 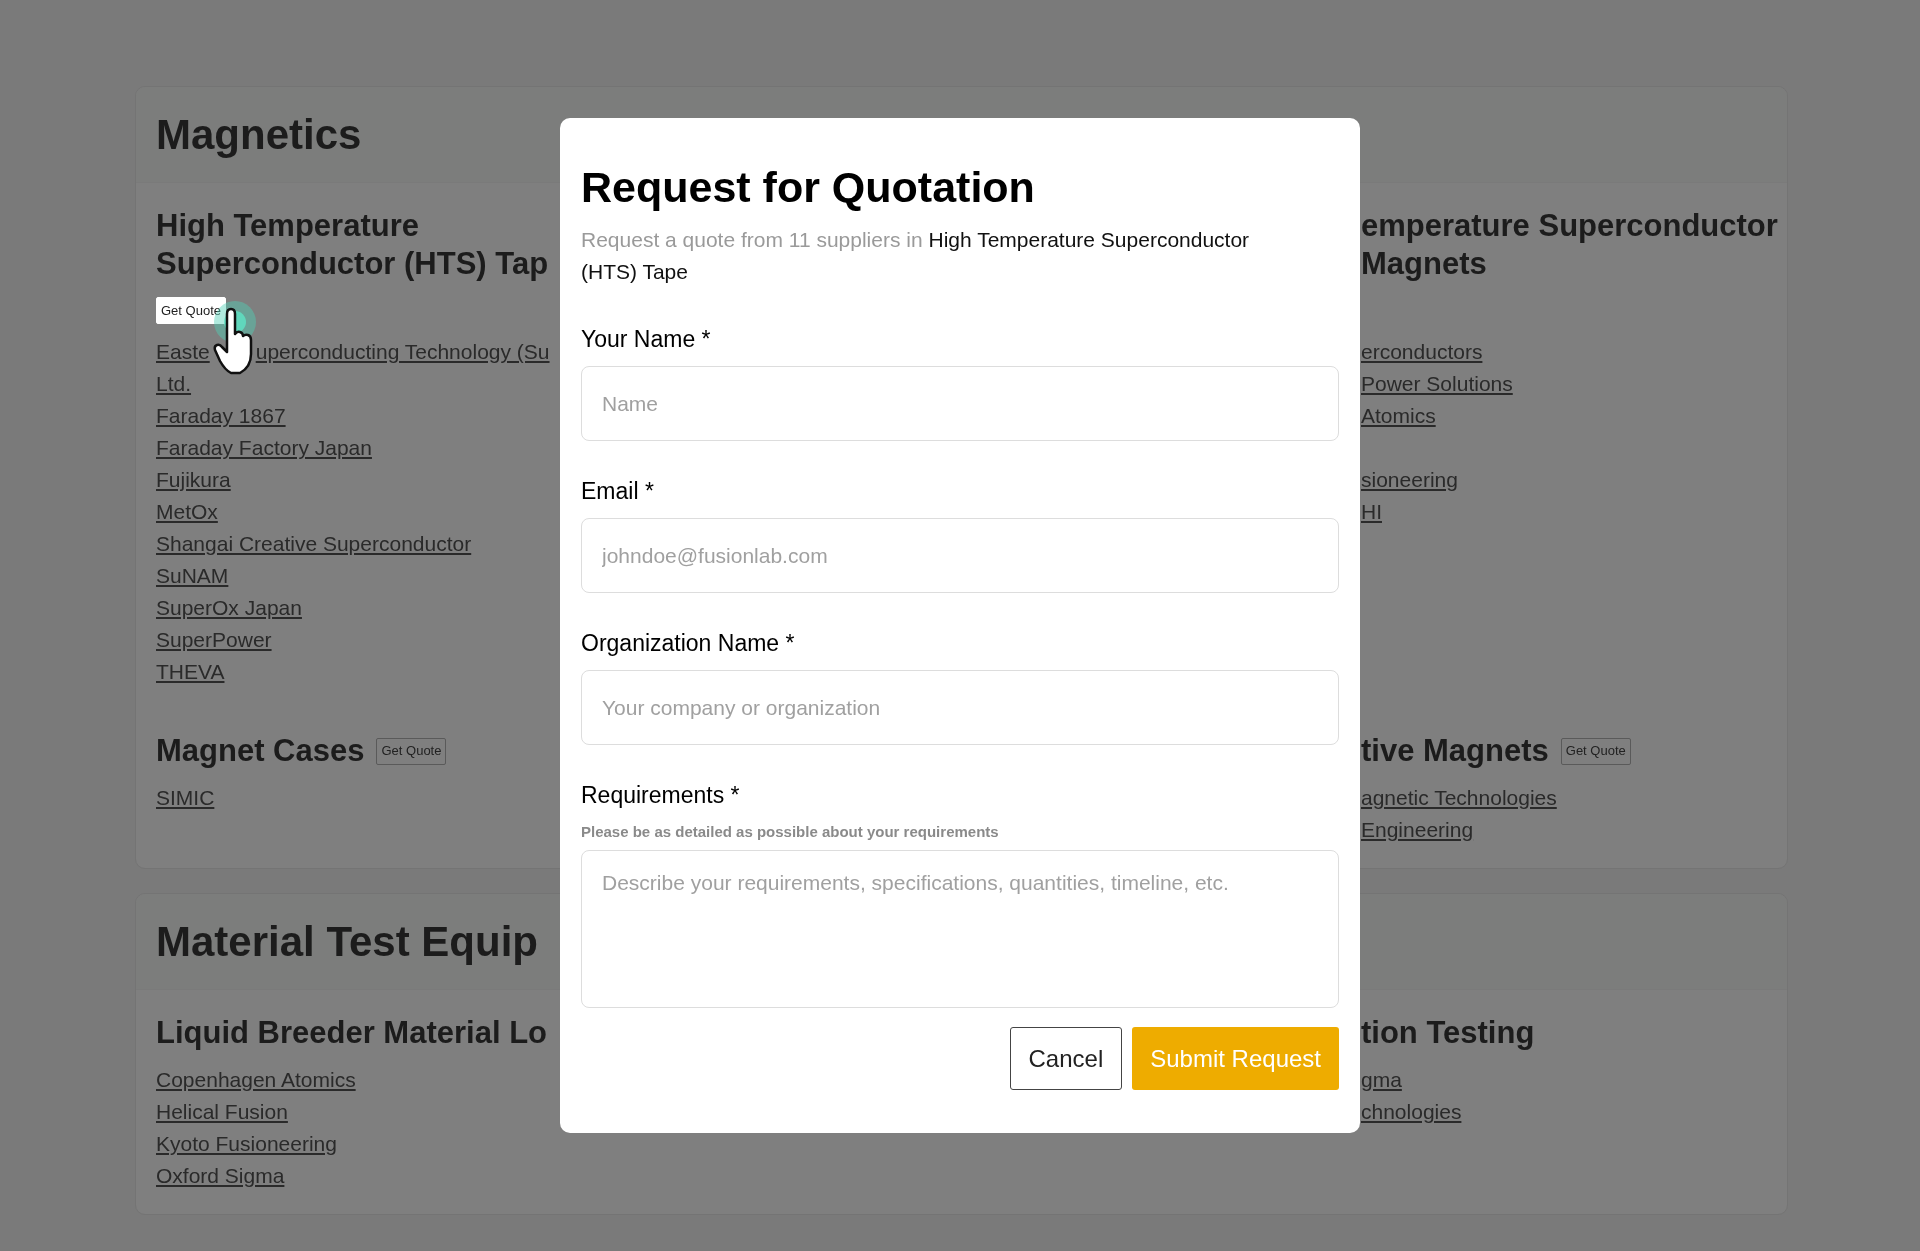 What do you see at coordinates (1371, 512) in the screenshot?
I see `supplier-link: HI` at bounding box center [1371, 512].